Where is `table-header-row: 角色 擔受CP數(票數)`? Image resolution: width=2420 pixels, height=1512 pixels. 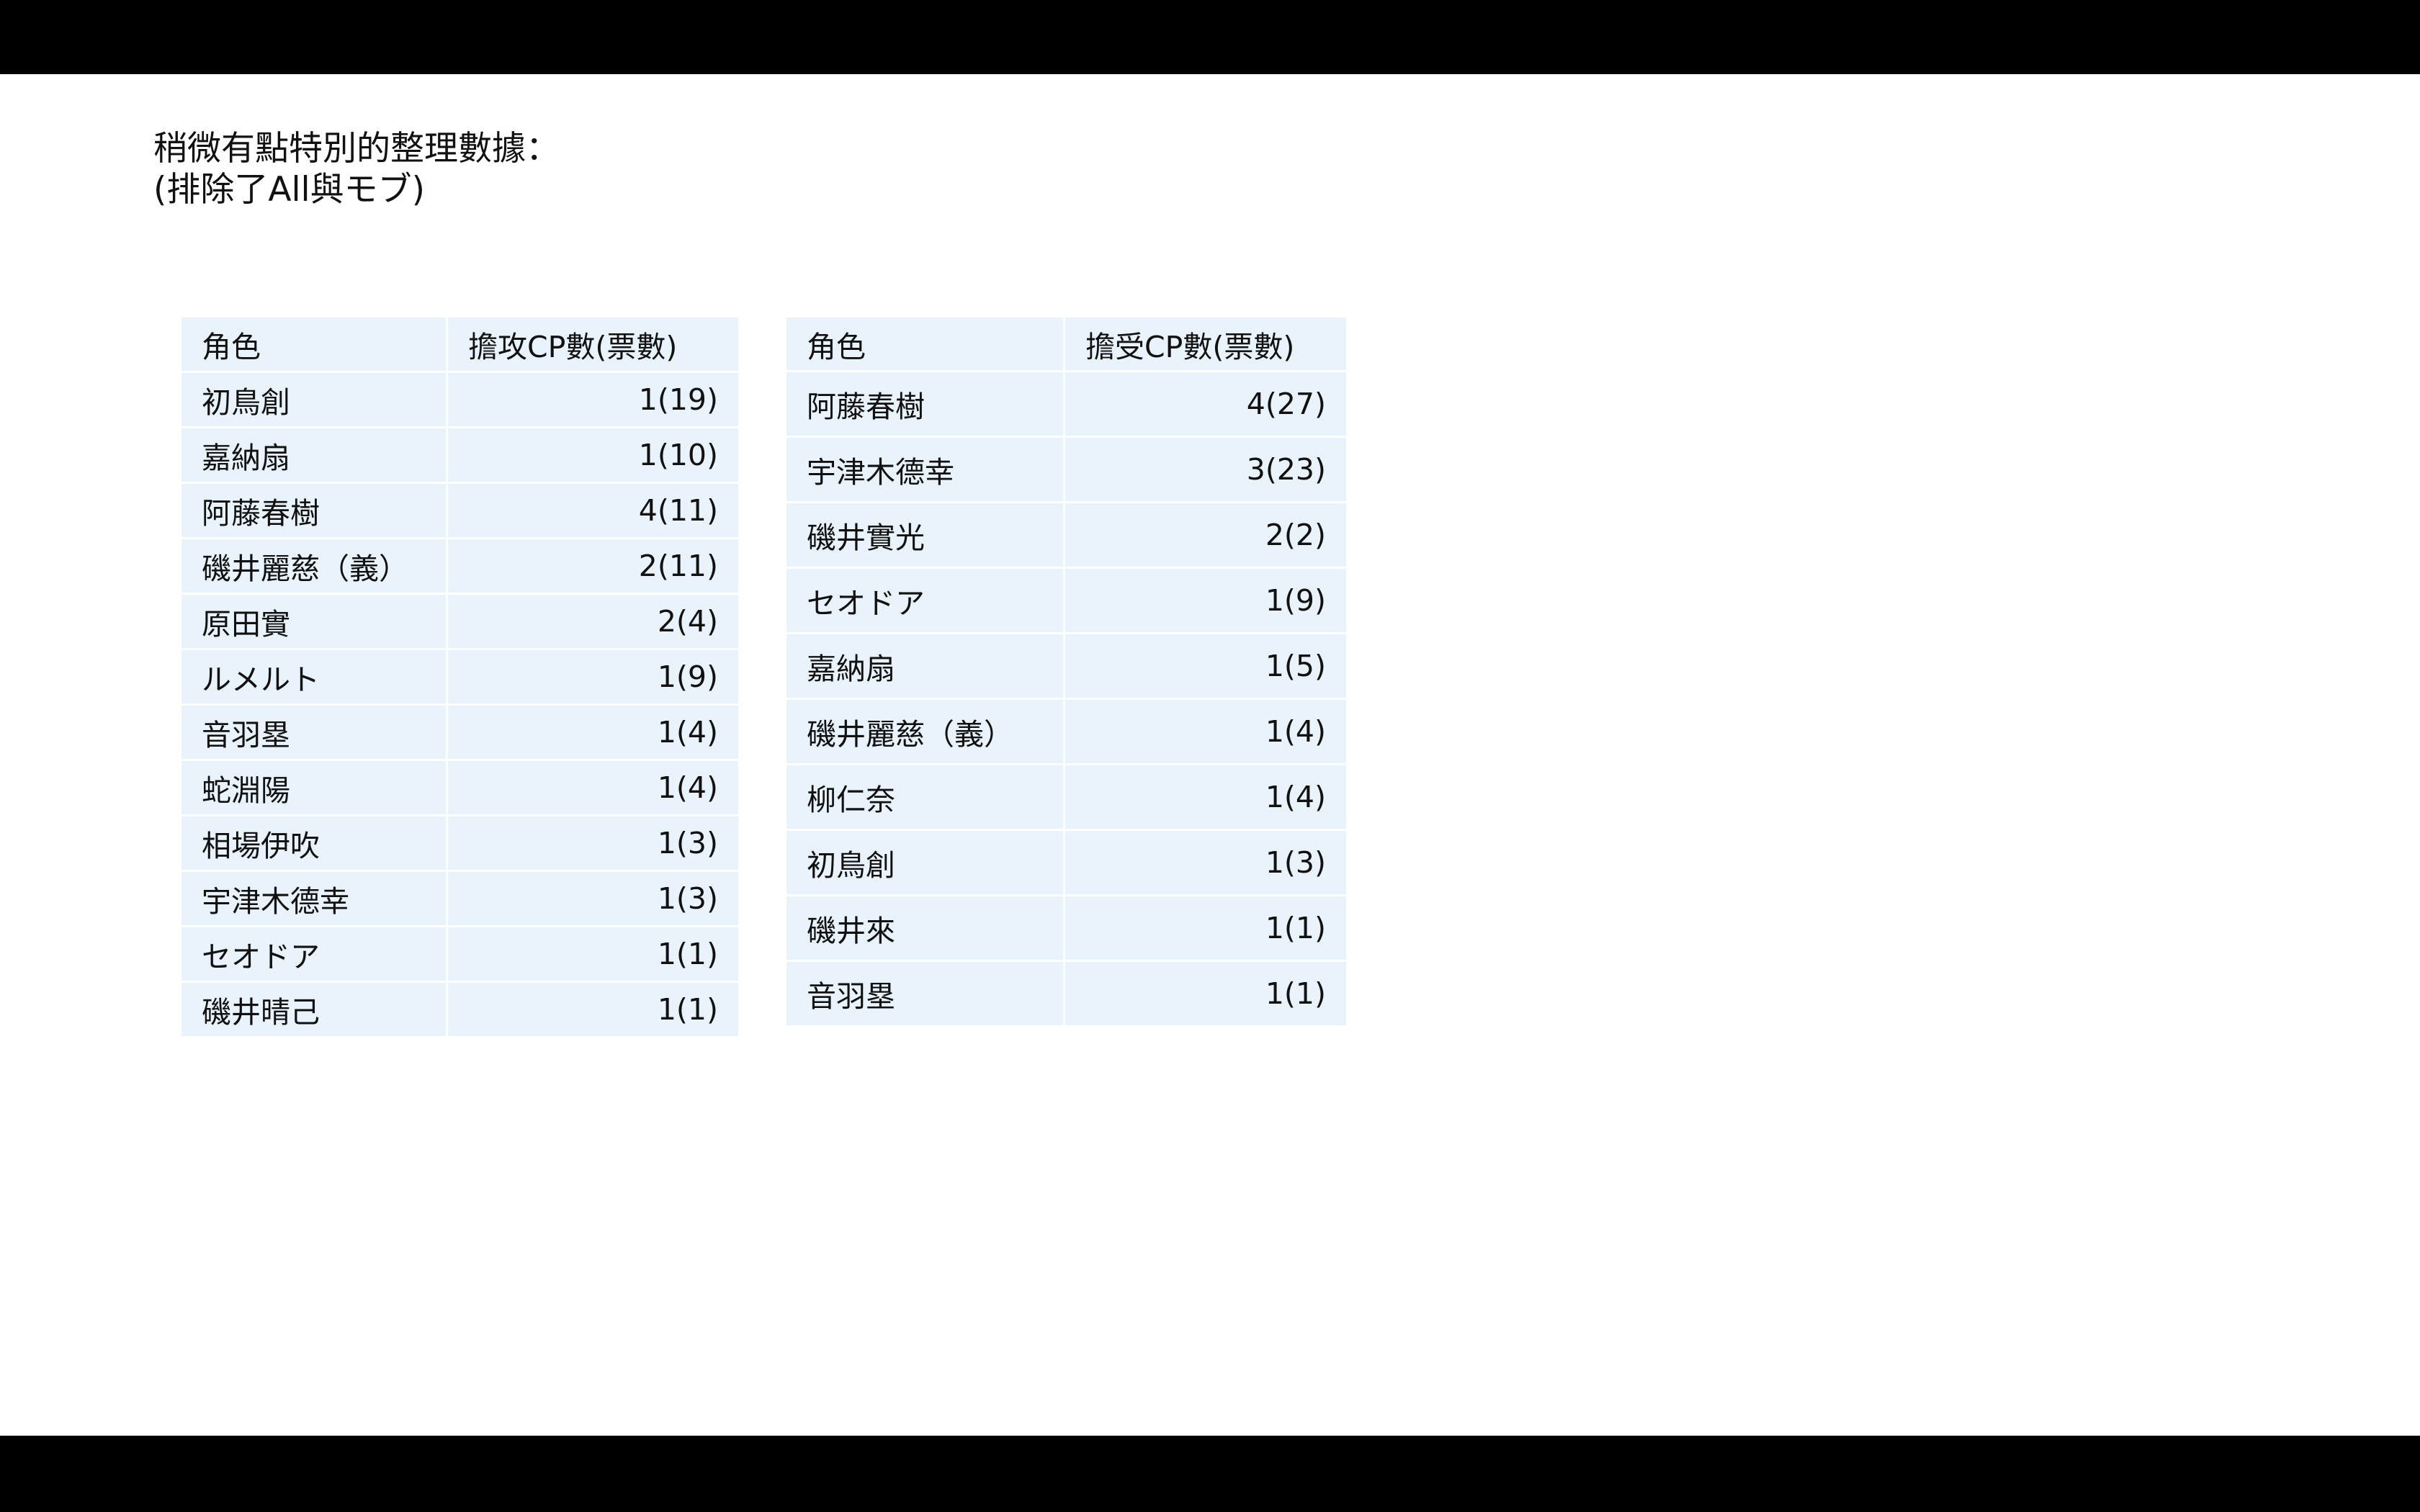 table-header-row: 角色 擔受CP數(票數) is located at coordinates (1066, 345).